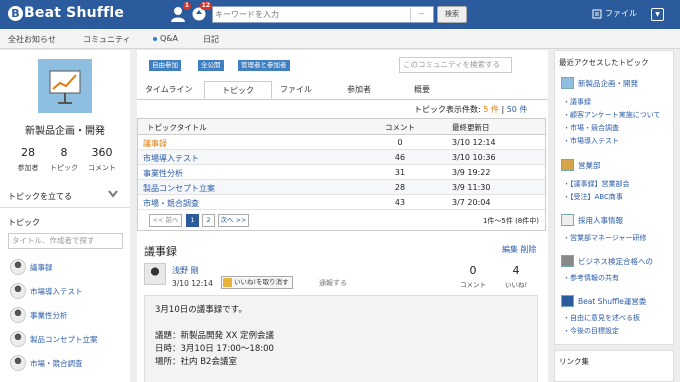 Image resolution: width=680 pixels, height=382 pixels. Describe the element at coordinates (447, 109) in the screenshot. I see `topic-count-label: トピック表示件数:` at that location.